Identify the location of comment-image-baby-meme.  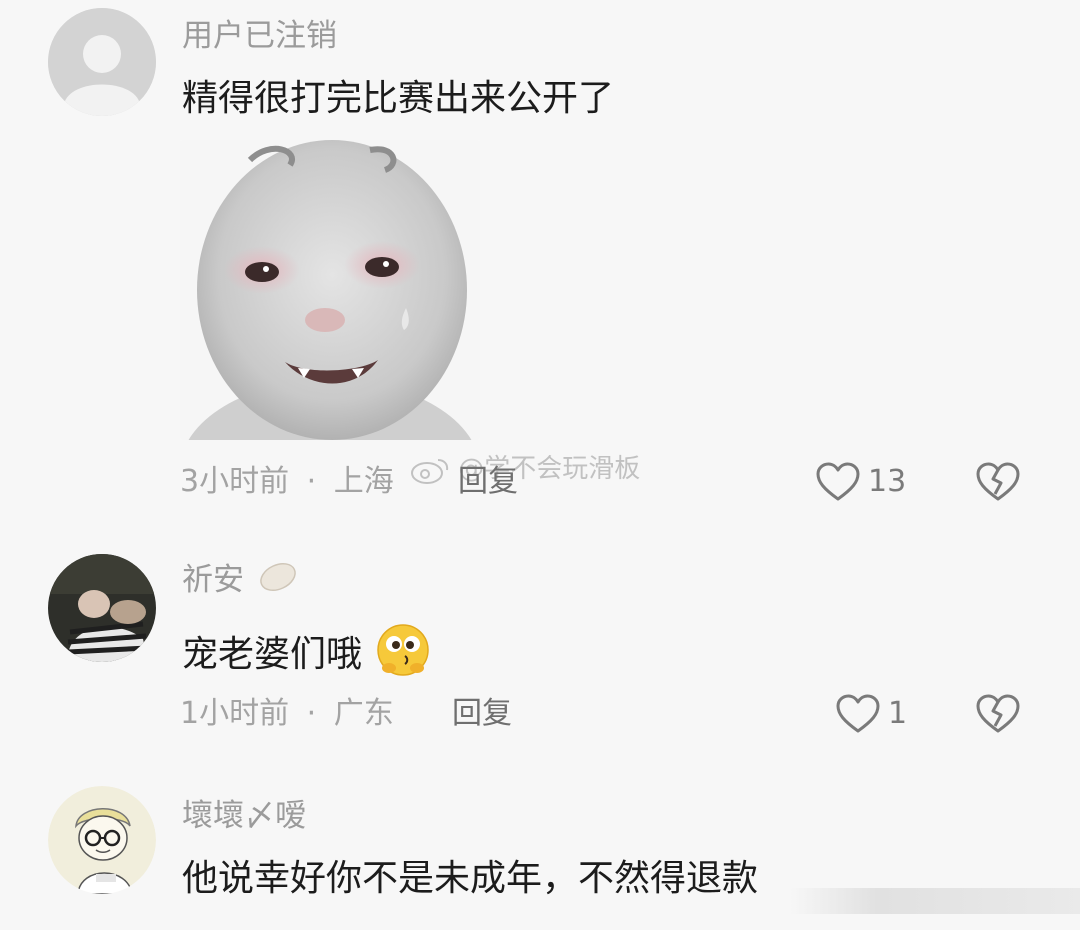
(330, 290).